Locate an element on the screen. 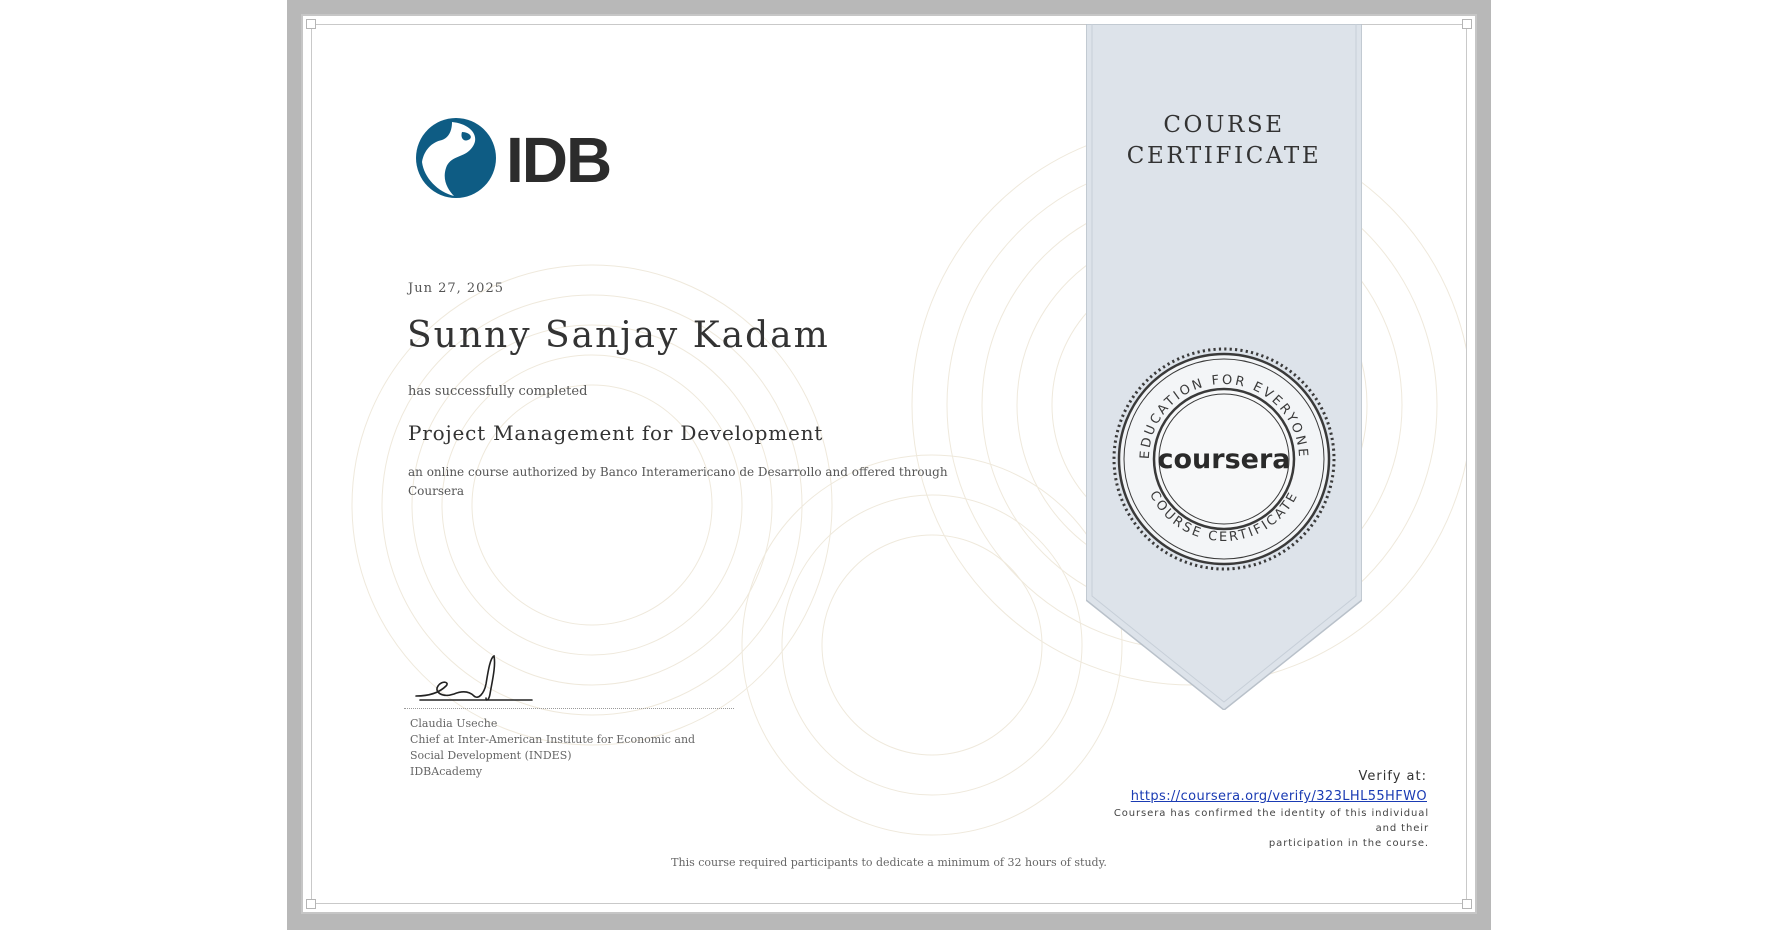 The width and height of the screenshot is (1772, 930). signatory-organization: IDBAcademy is located at coordinates (446, 771).